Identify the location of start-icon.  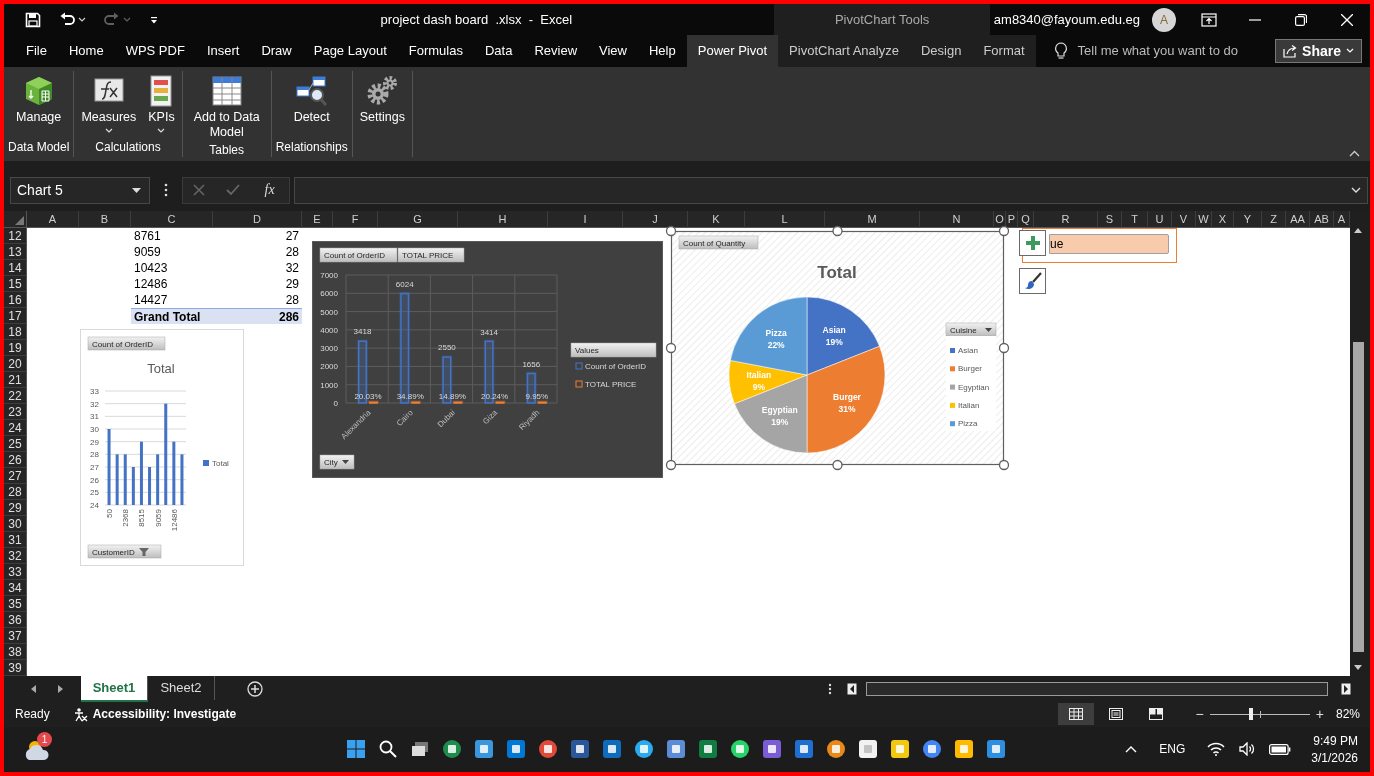
(356, 749).